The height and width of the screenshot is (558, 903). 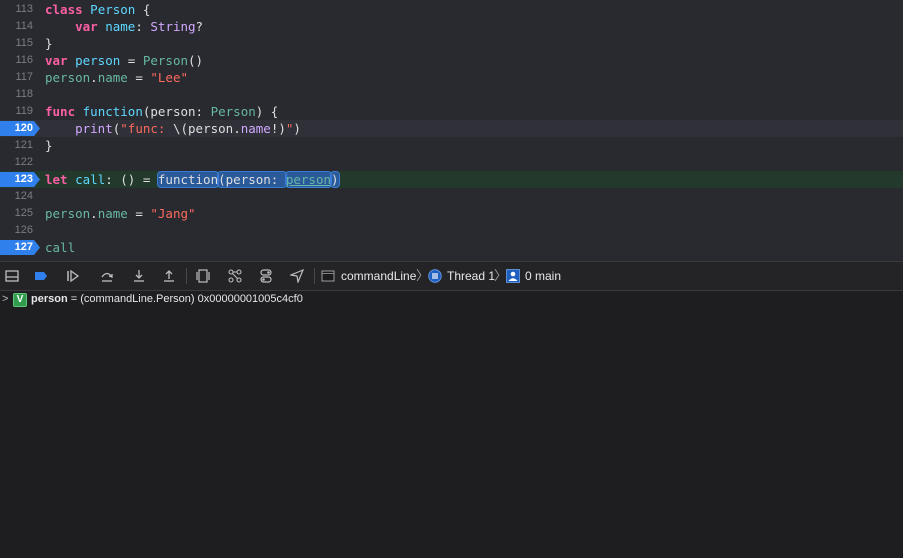 I want to click on breadcrumb-thread: Thread 1, so click(x=471, y=276).